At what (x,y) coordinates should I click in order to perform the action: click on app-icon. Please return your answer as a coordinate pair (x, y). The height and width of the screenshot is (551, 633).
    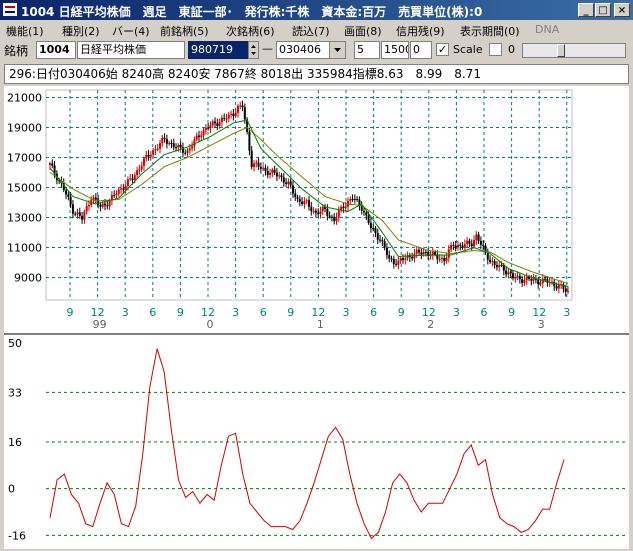
    Looking at the image, I should click on (10, 9).